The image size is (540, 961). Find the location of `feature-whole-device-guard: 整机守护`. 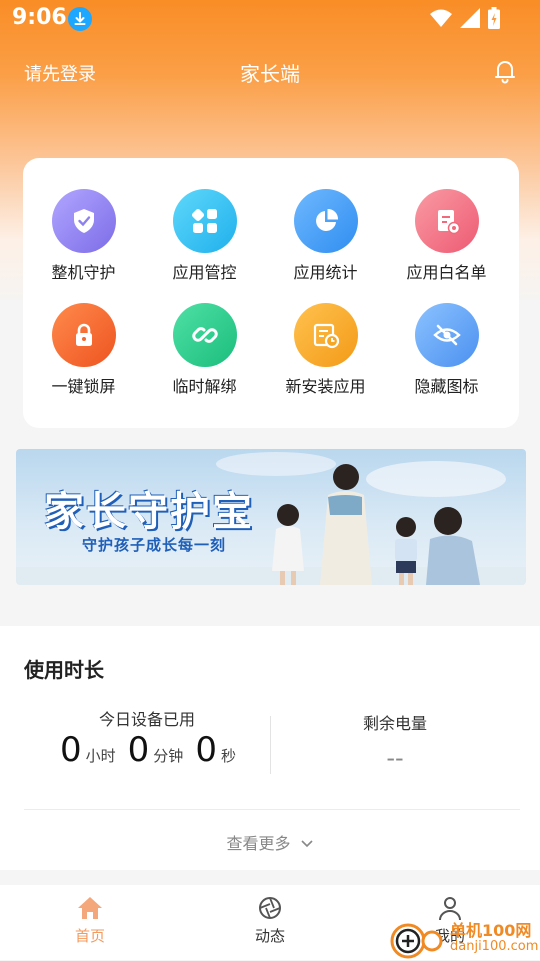

feature-whole-device-guard: 整机守护 is located at coordinates (83, 244).